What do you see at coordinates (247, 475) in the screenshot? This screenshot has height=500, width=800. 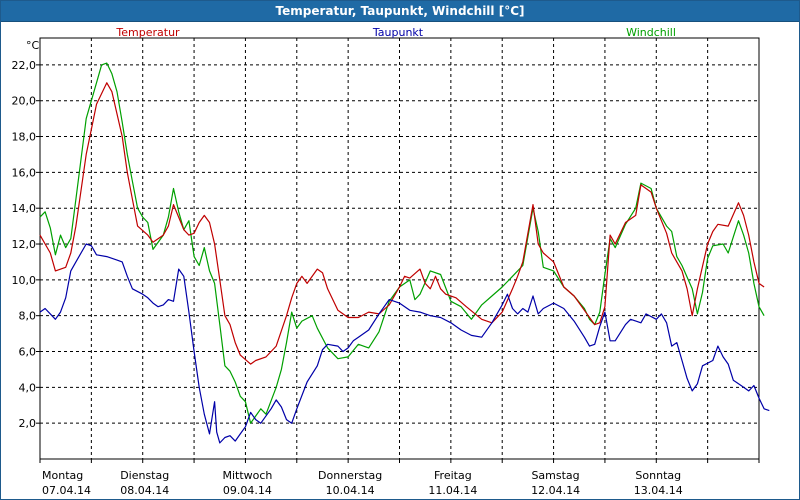 I see `x-tick-label-day: Mittwoch` at bounding box center [247, 475].